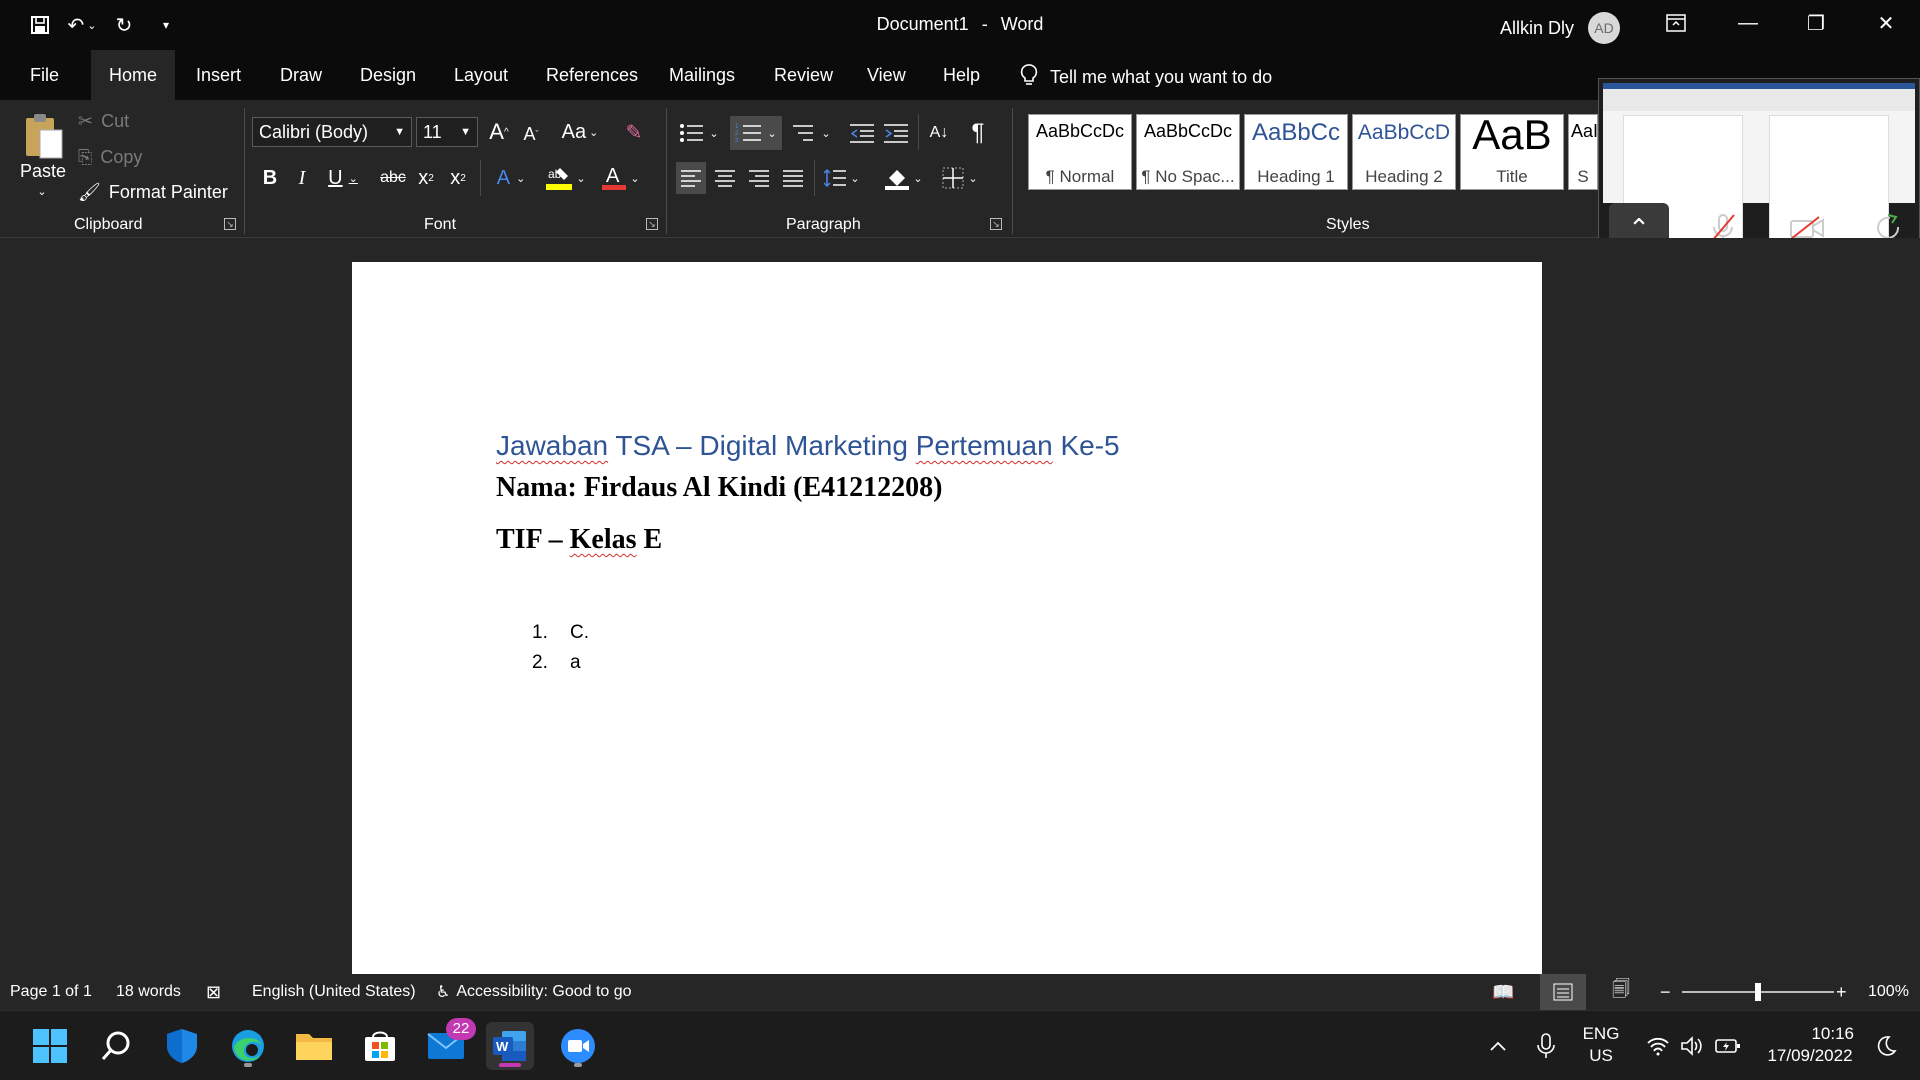 This screenshot has width=1920, height=1080. What do you see at coordinates (578, 1046) in the screenshot?
I see `zoom-app-icon` at bounding box center [578, 1046].